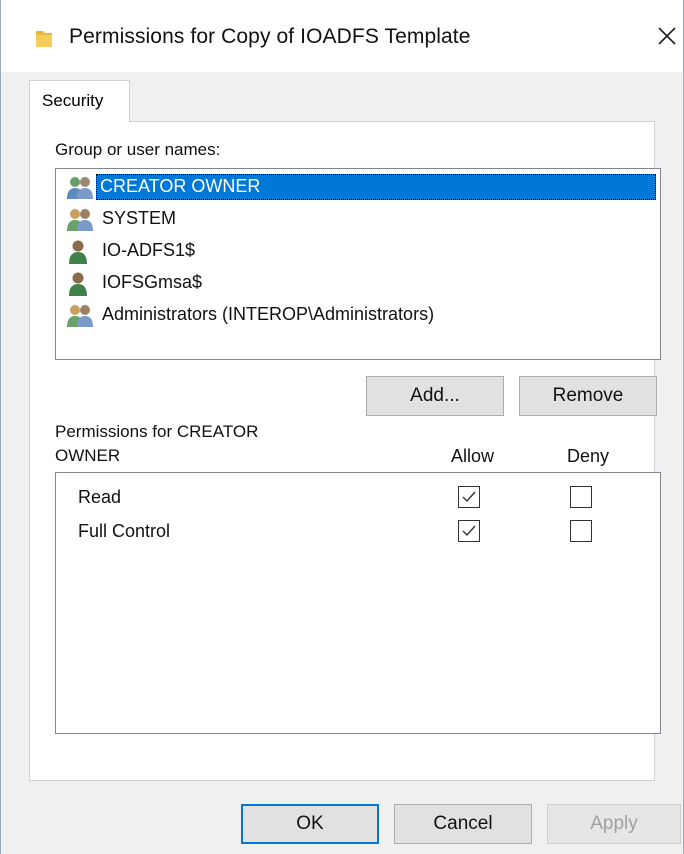 The image size is (684, 854). I want to click on list-item-administrators: Administrators (INTEROP\Administrators), so click(361, 315).